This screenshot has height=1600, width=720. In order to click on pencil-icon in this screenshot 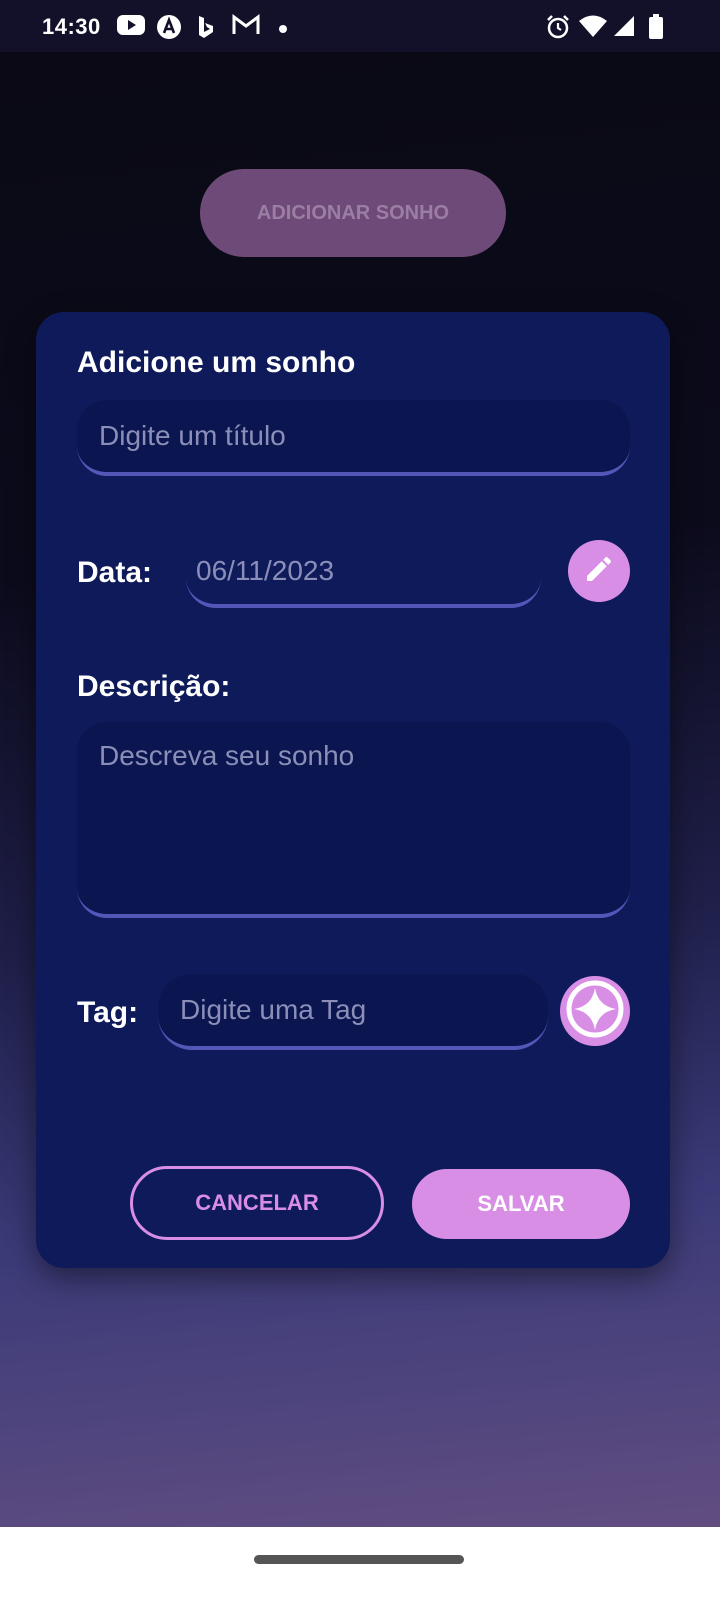, I will do `click(599, 571)`.